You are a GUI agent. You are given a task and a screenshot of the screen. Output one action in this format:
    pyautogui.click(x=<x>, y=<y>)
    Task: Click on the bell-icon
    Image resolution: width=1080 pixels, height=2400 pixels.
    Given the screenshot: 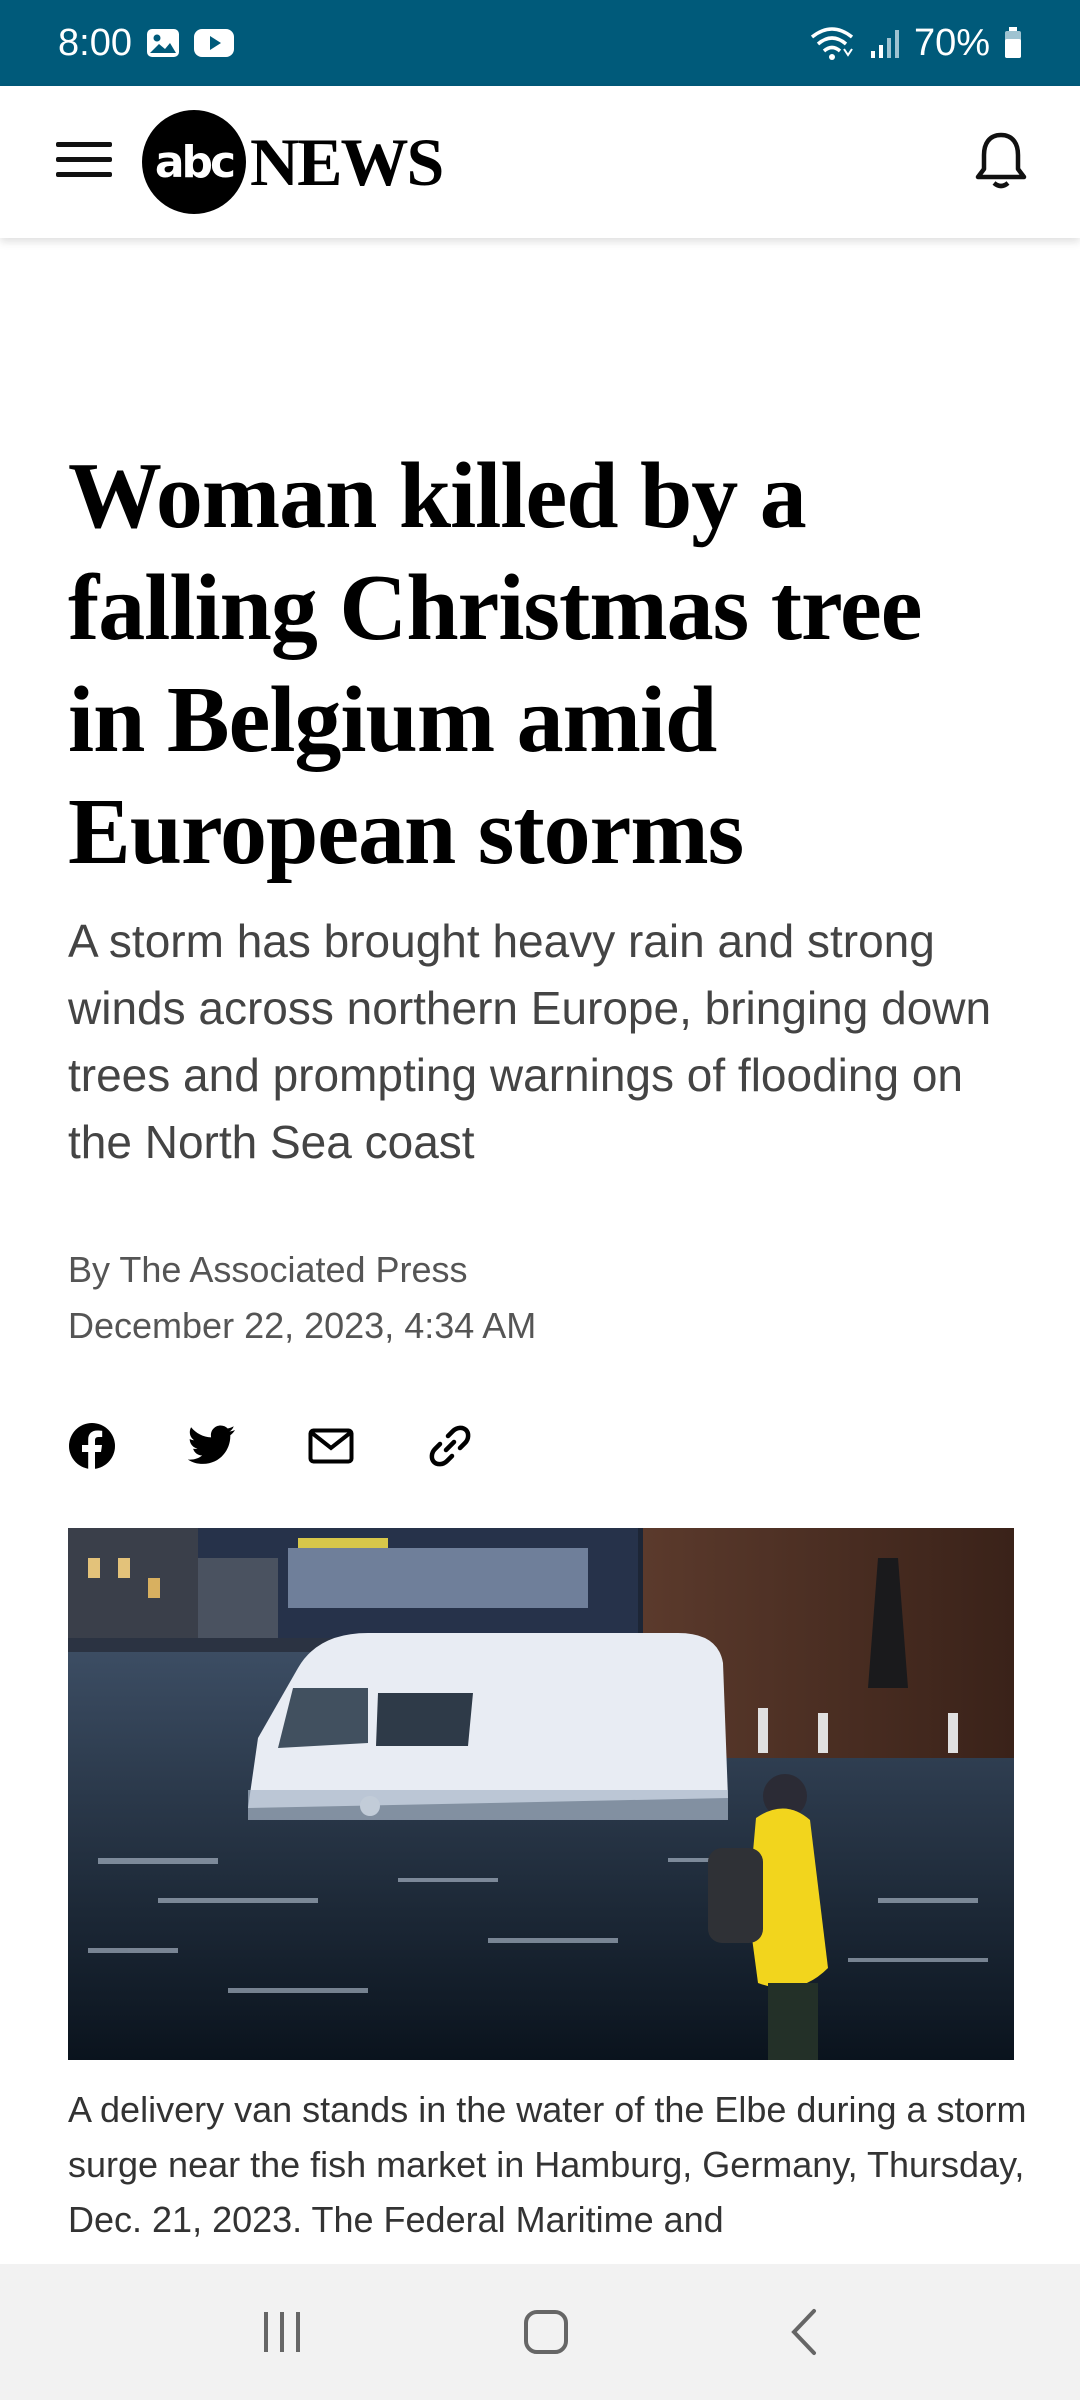 What is the action you would take?
    pyautogui.click(x=1001, y=162)
    